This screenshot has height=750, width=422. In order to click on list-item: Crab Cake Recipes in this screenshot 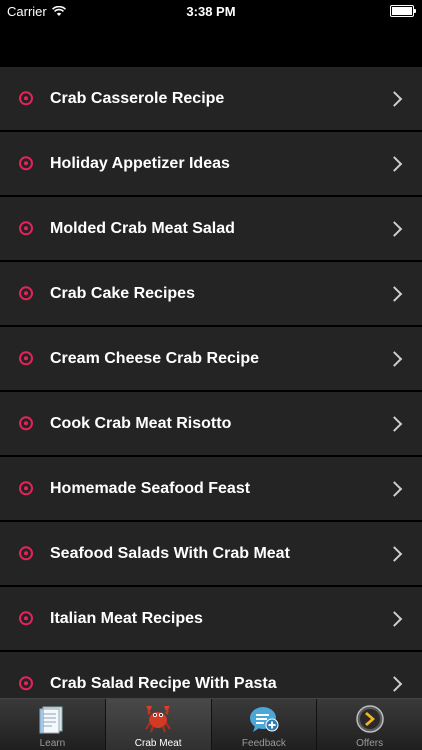, I will do `click(211, 293)`.